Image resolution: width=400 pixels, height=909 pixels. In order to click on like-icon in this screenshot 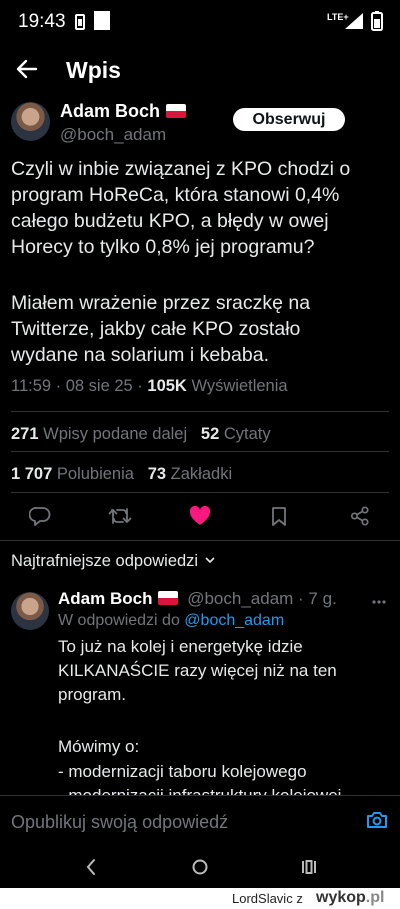, I will do `click(200, 516)`.